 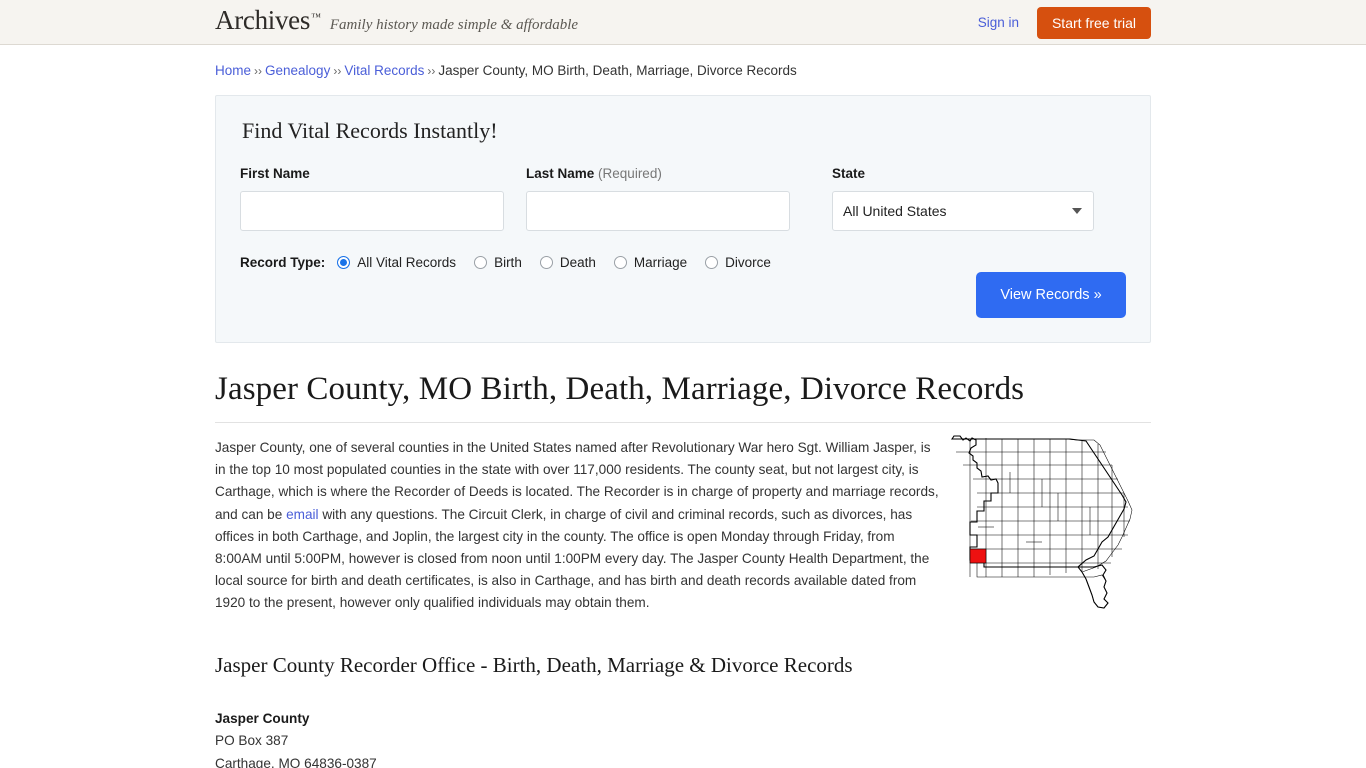 What do you see at coordinates (262, 718) in the screenshot?
I see `address-county-name: Jasper County` at bounding box center [262, 718].